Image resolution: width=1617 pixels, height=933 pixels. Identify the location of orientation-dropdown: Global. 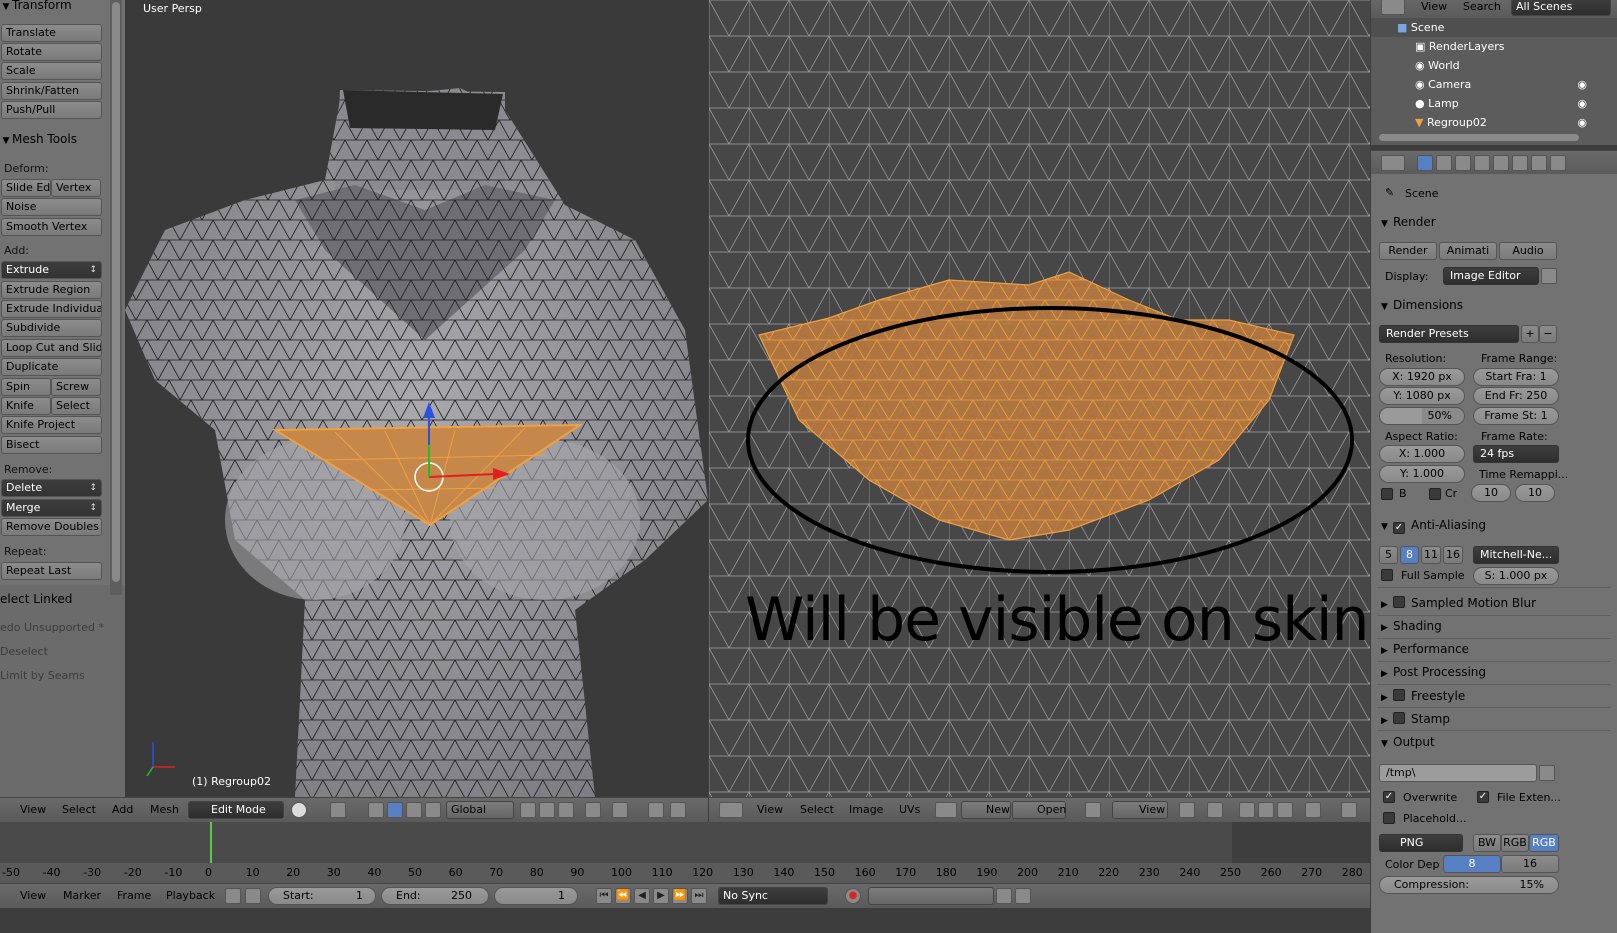
(480, 810).